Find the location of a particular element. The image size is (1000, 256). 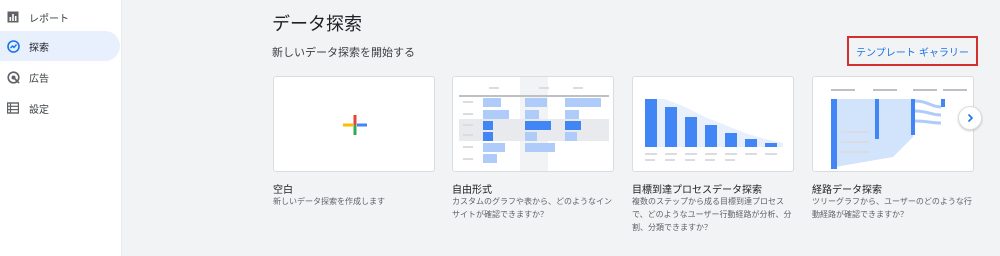

sidebar-item-explore: 探索 is located at coordinates (60, 46).